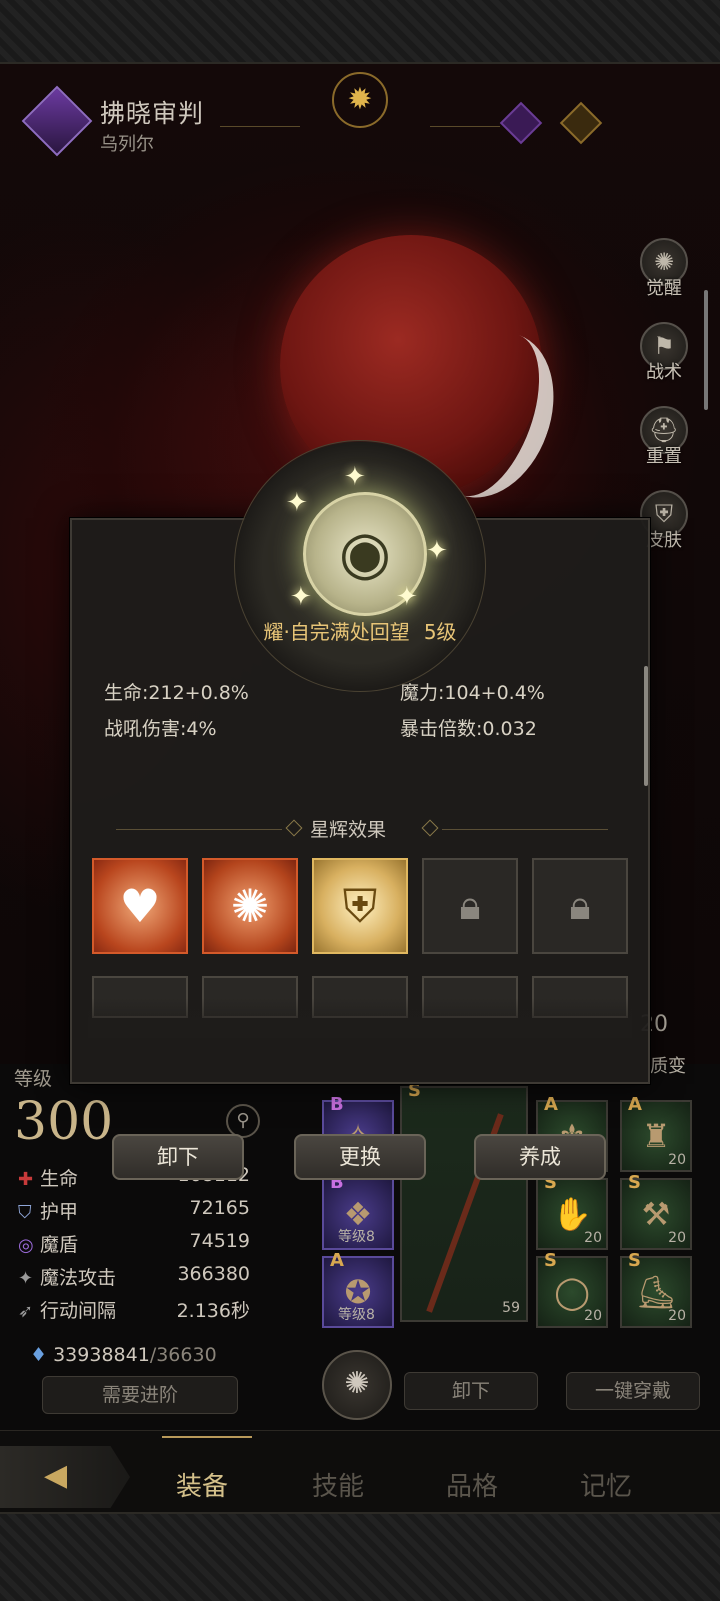 The height and width of the screenshot is (1601, 720). What do you see at coordinates (213, 1274) in the screenshot?
I see `attr-value: 366380` at bounding box center [213, 1274].